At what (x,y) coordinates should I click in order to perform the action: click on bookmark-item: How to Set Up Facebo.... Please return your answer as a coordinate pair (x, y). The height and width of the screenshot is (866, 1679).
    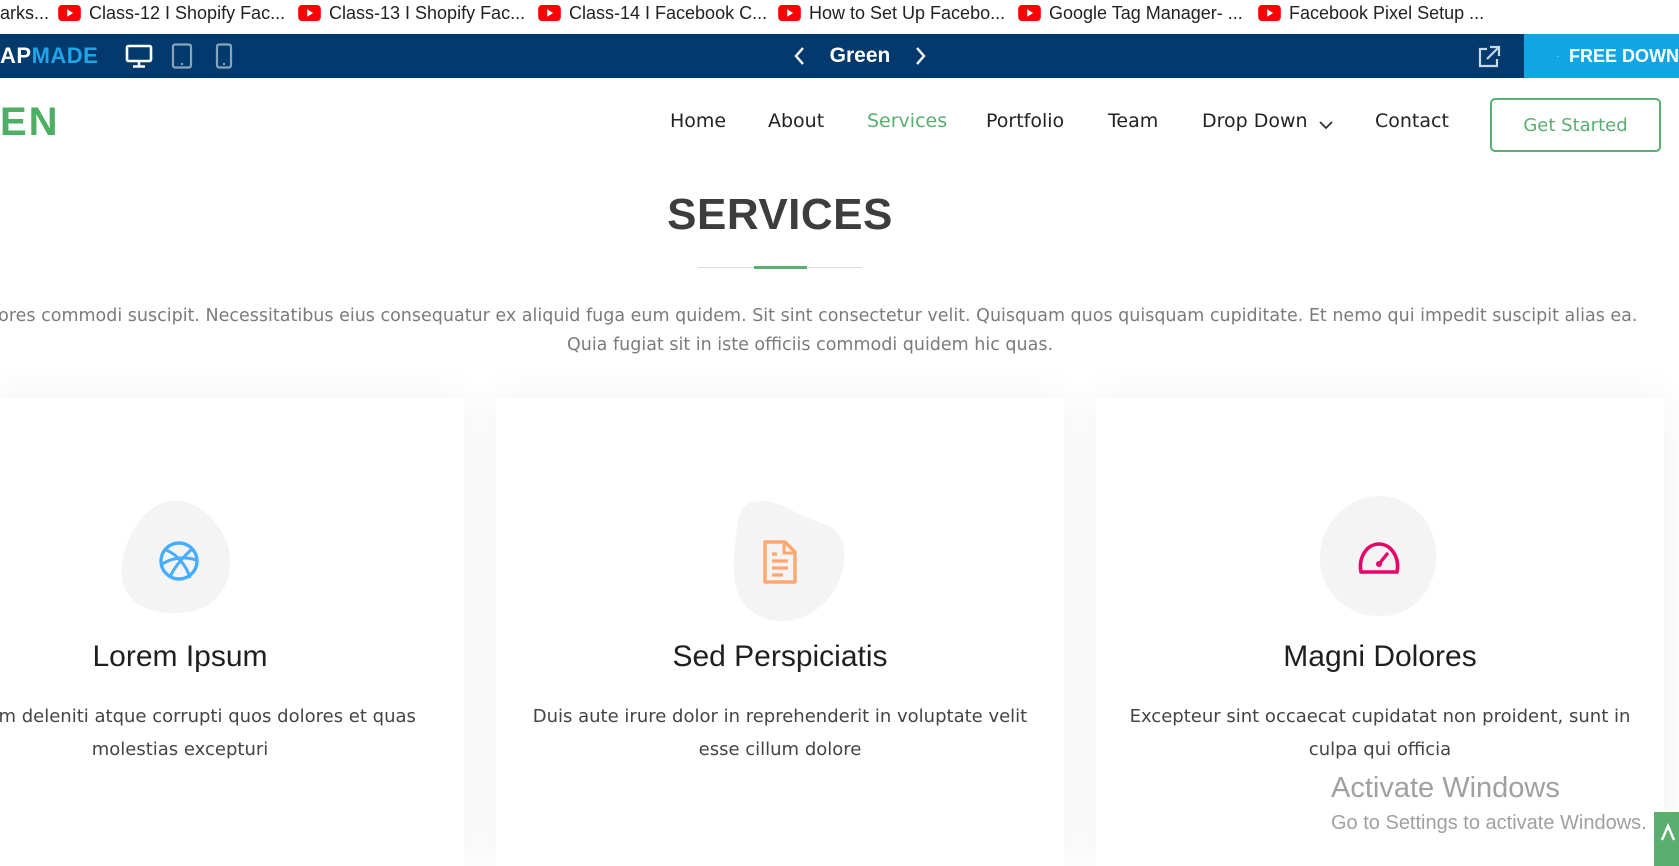
    Looking at the image, I should click on (891, 13).